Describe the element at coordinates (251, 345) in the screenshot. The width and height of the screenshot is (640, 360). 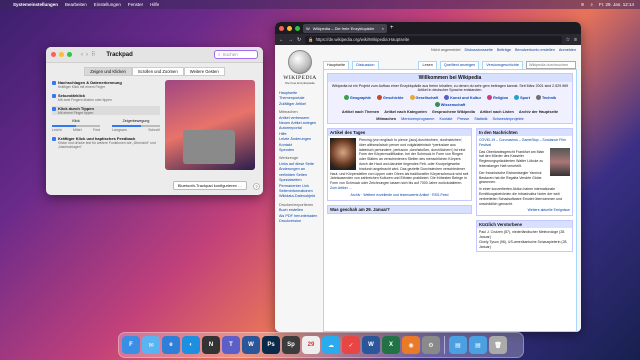
I see `dock-app-icon-6: W` at that location.